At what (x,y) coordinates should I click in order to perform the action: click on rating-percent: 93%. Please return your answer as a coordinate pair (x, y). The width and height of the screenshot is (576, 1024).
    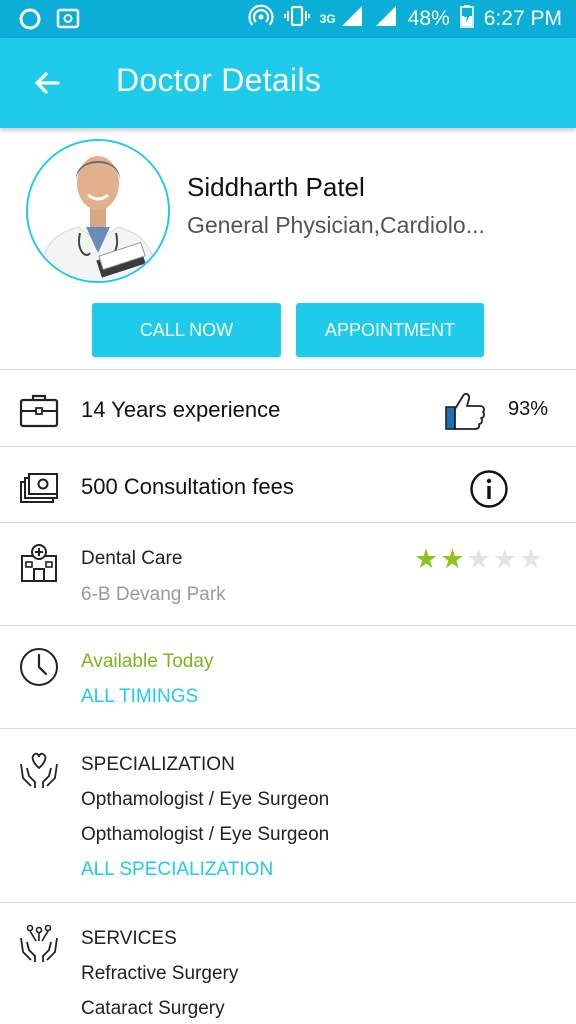
    Looking at the image, I should click on (528, 409).